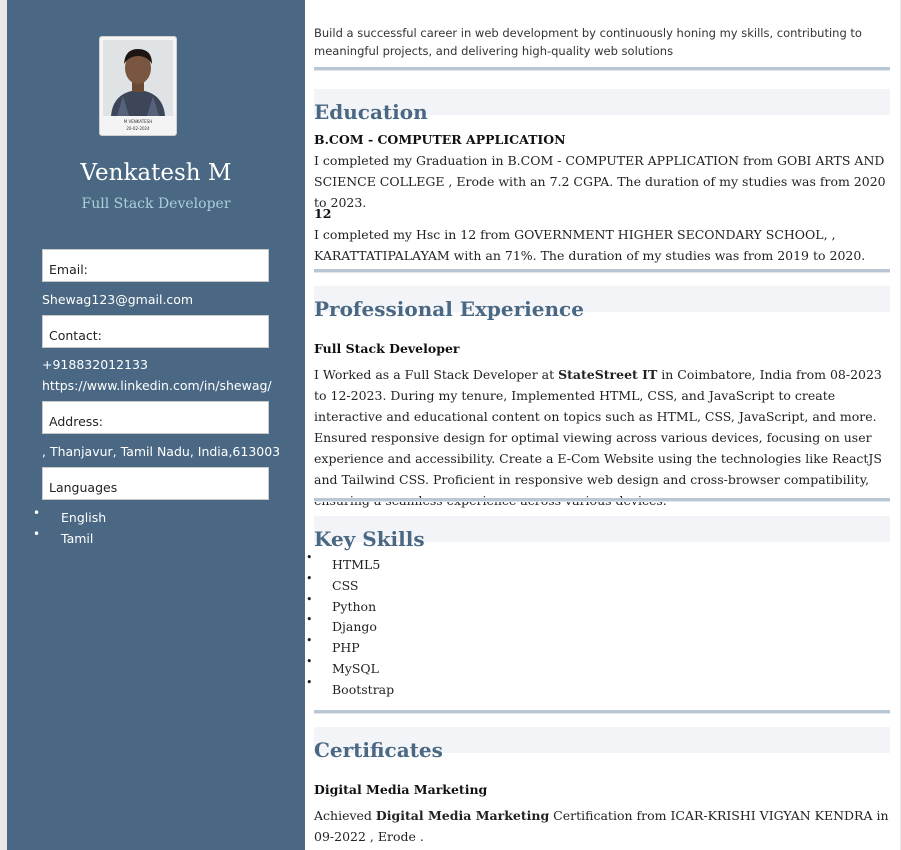 The image size is (901, 850). I want to click on profile-photo: M VENKATESH 20-02-2024, so click(138, 86).